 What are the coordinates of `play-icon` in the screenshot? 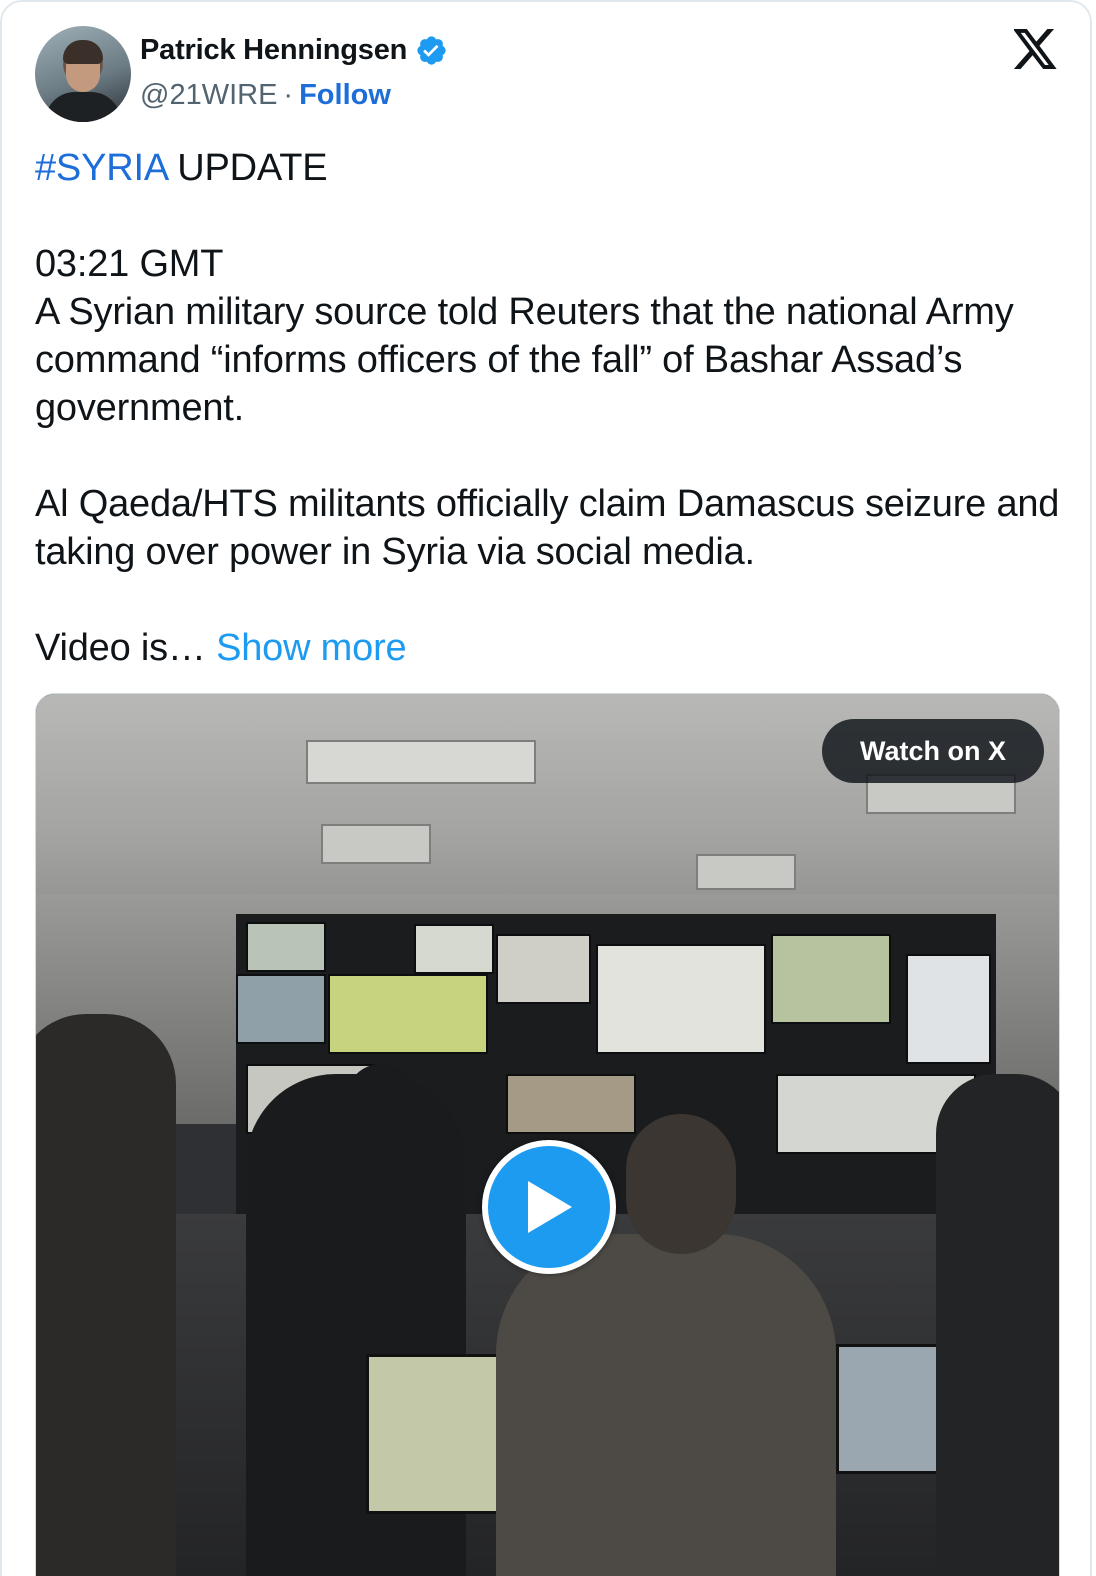 It's located at (550, 1207).